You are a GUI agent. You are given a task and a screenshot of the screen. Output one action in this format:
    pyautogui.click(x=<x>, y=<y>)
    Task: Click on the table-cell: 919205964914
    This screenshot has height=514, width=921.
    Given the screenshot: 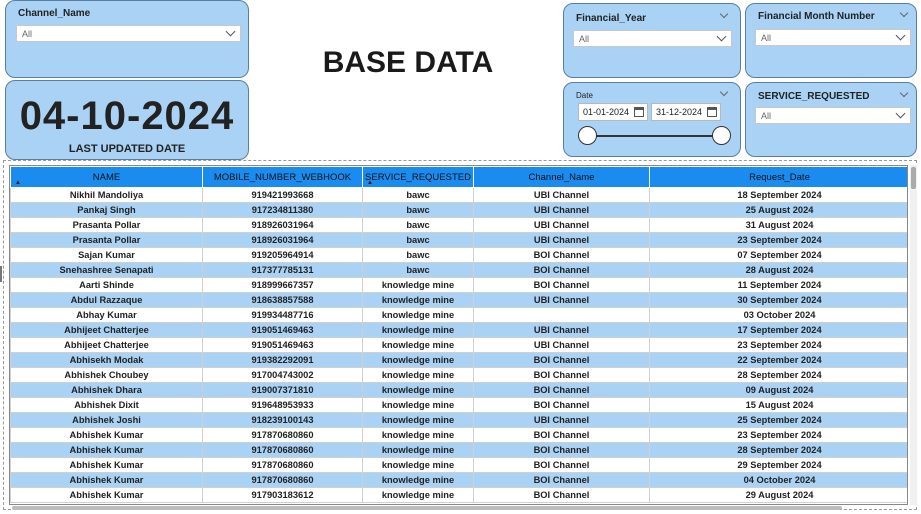 What is the action you would take?
    pyautogui.click(x=282, y=255)
    